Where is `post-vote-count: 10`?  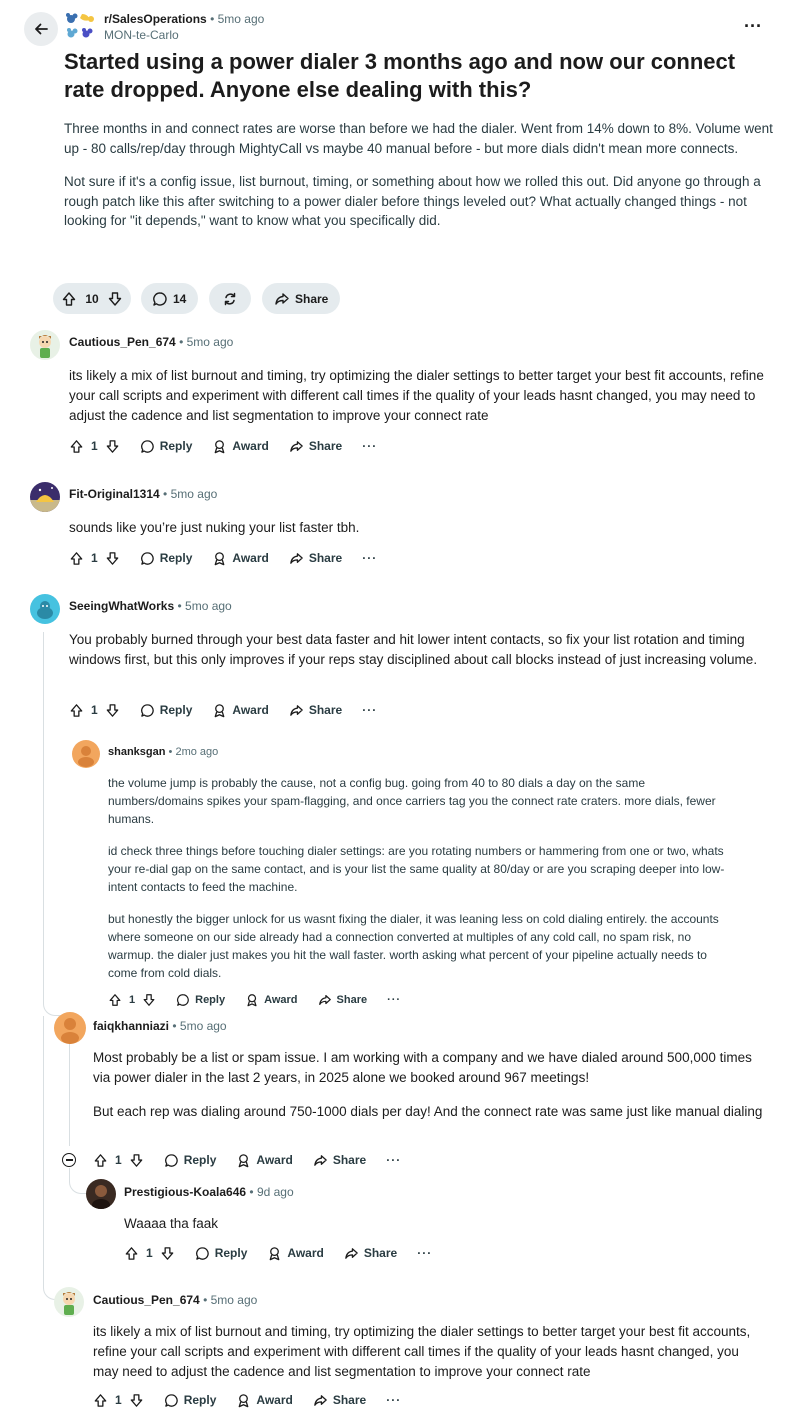
post-vote-count: 10 is located at coordinates (92, 298).